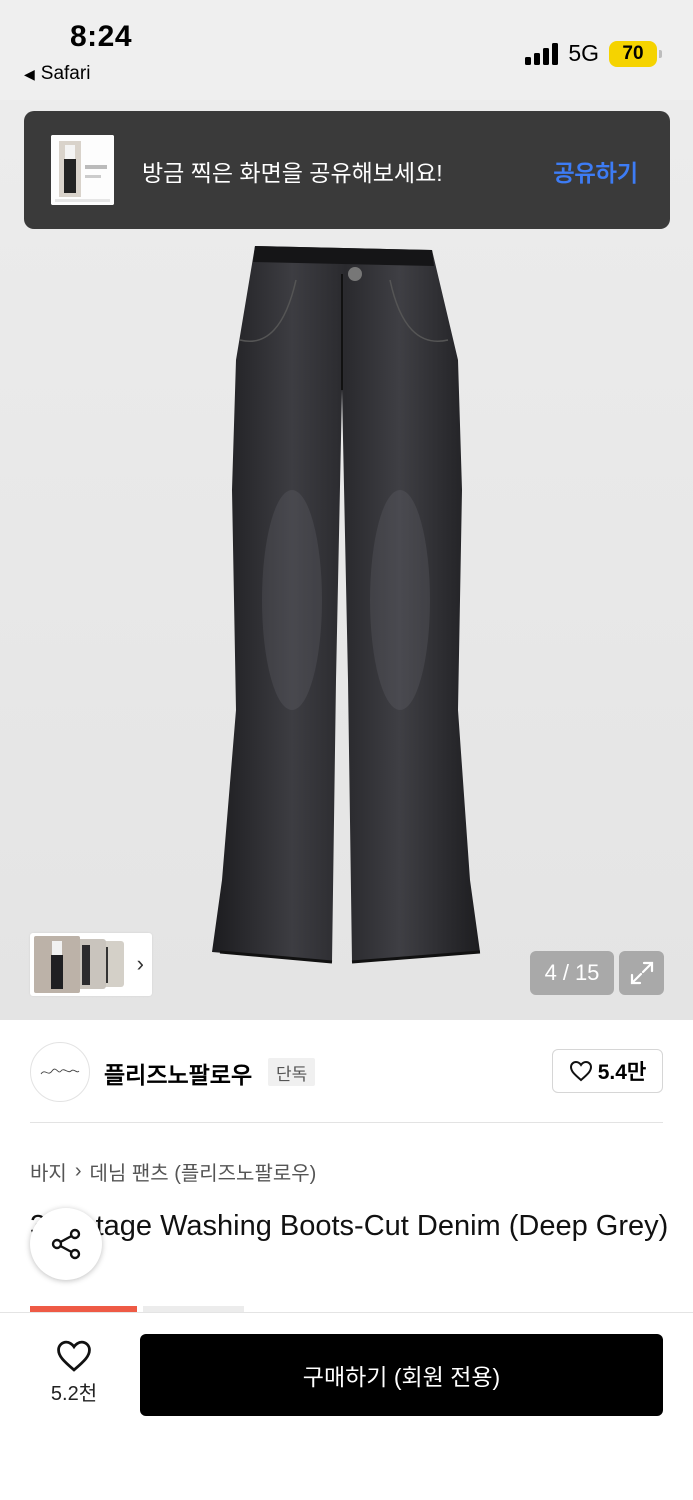 This screenshot has width=693, height=1500. Describe the element at coordinates (74, 1394) in the screenshot. I see `wishlist-count: 5.2천` at that location.